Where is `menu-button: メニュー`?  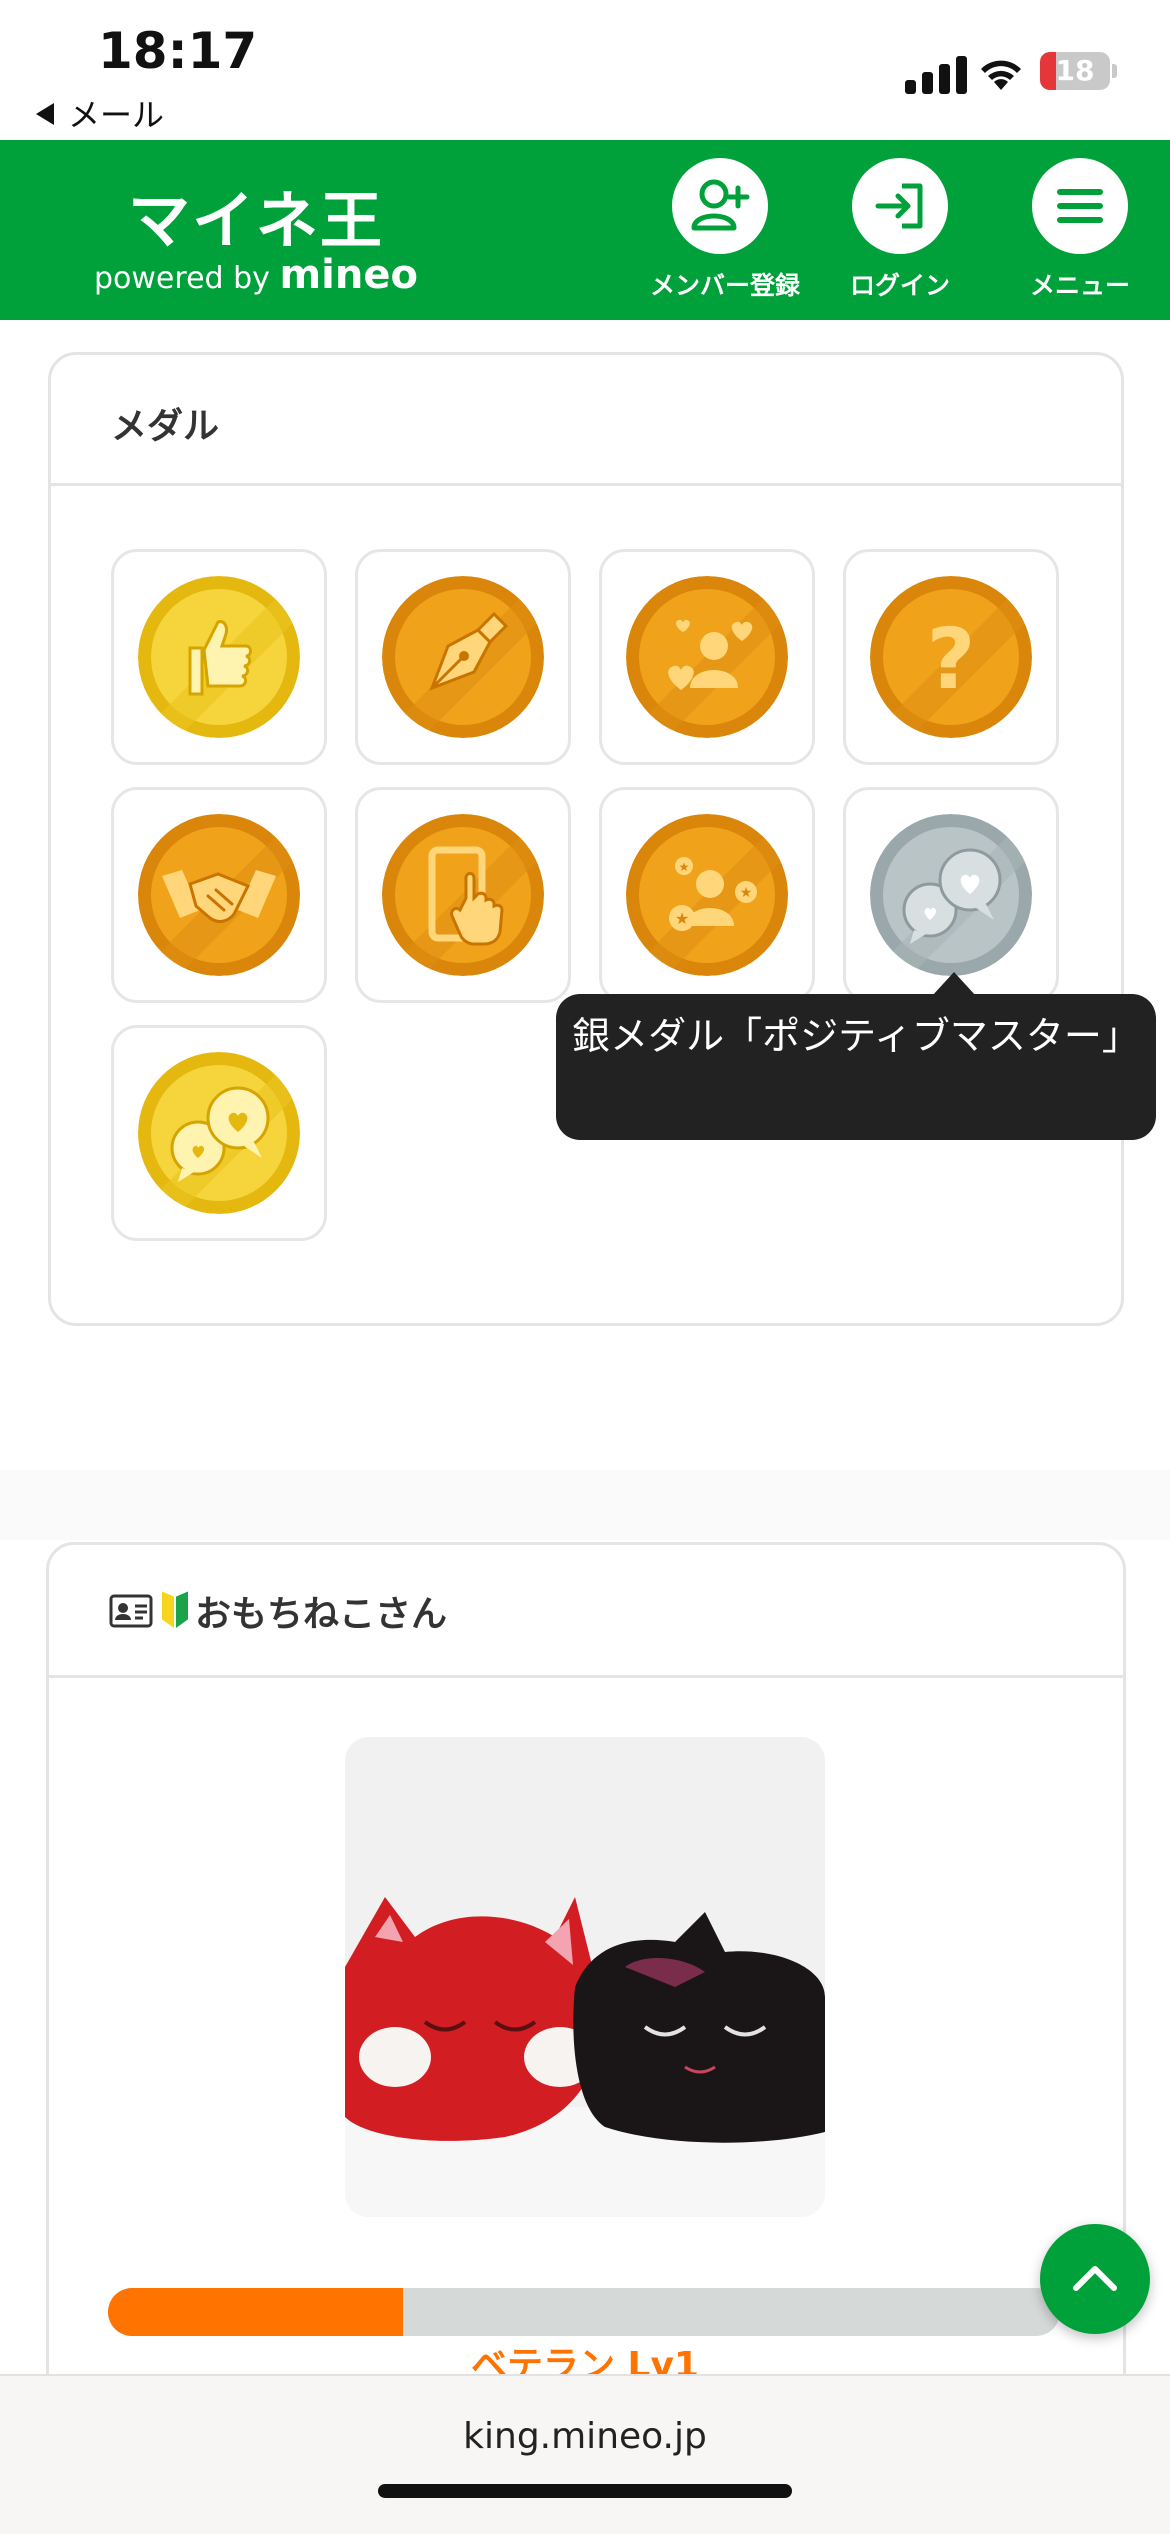 menu-button: メニュー is located at coordinates (1080, 230).